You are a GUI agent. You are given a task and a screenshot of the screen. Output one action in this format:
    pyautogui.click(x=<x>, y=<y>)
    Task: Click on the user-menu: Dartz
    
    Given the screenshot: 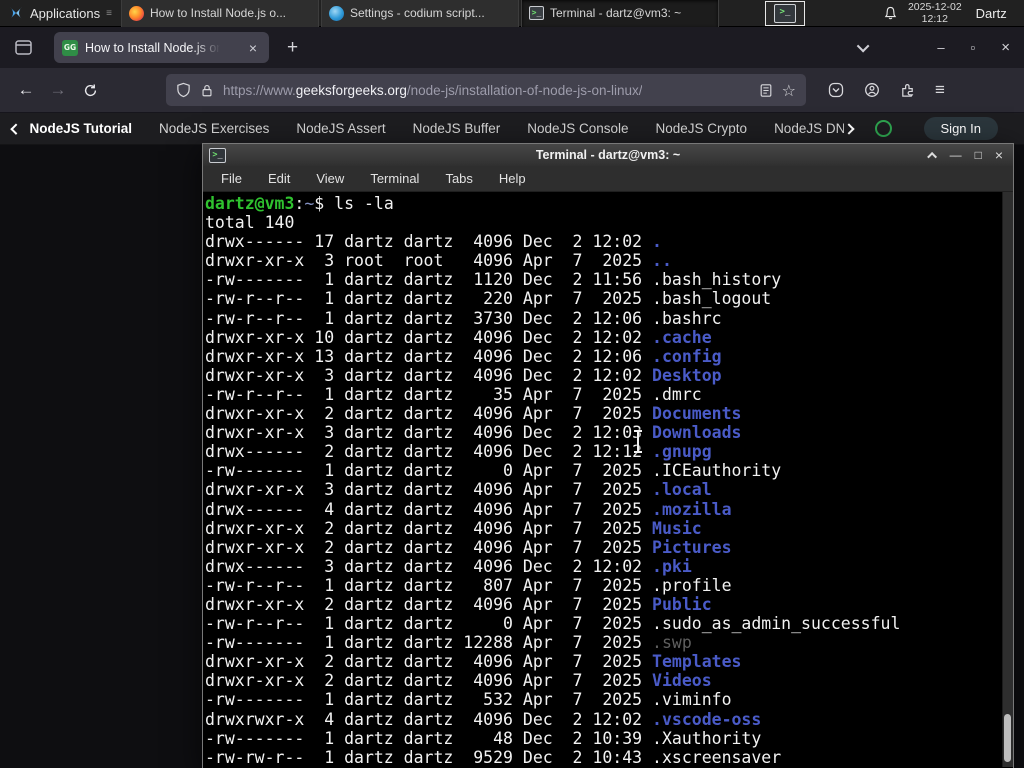 What is the action you would take?
    pyautogui.click(x=991, y=13)
    